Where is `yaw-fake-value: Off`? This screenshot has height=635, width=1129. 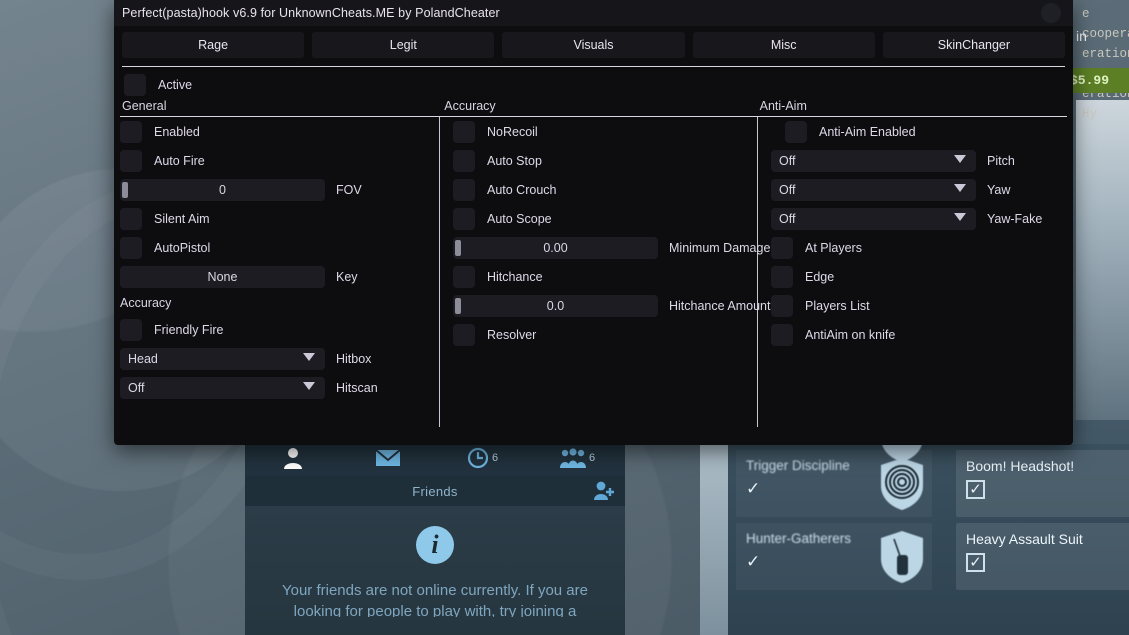
yaw-fake-value: Off is located at coordinates (787, 218).